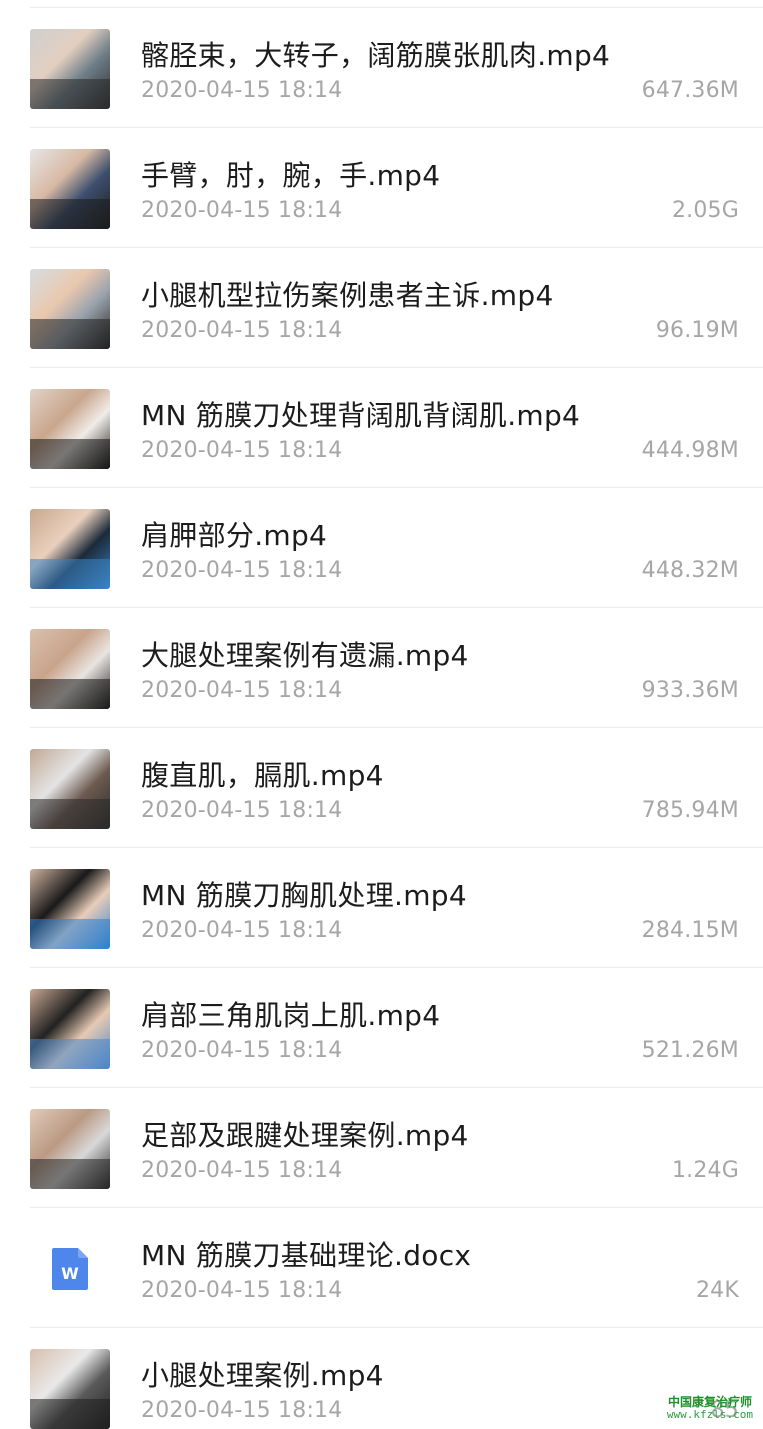 This screenshot has height=1429, width=763. I want to click on file-name: MN 筋膜刀处理背阔肌背阔肌.mp4, so click(361, 415).